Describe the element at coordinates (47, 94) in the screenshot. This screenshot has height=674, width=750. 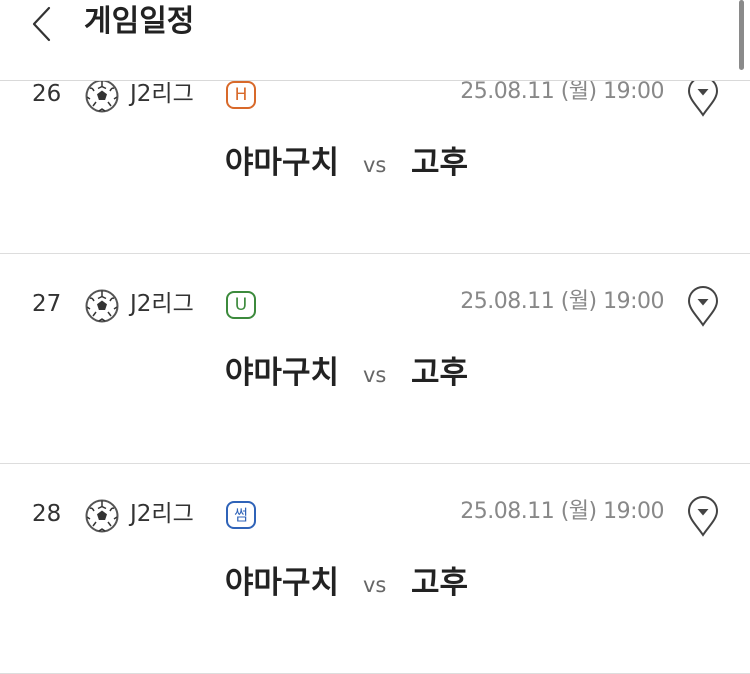
I see `round-number: 26` at that location.